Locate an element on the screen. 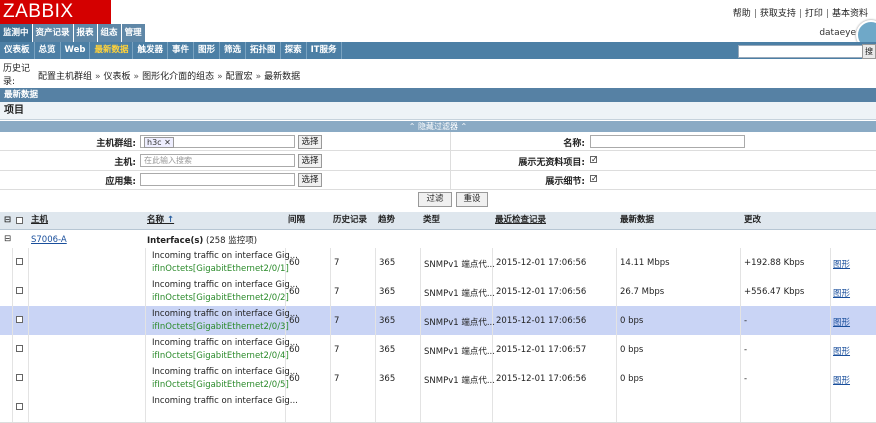  subtab-latest-data: 最新数据 is located at coordinates (112, 50).